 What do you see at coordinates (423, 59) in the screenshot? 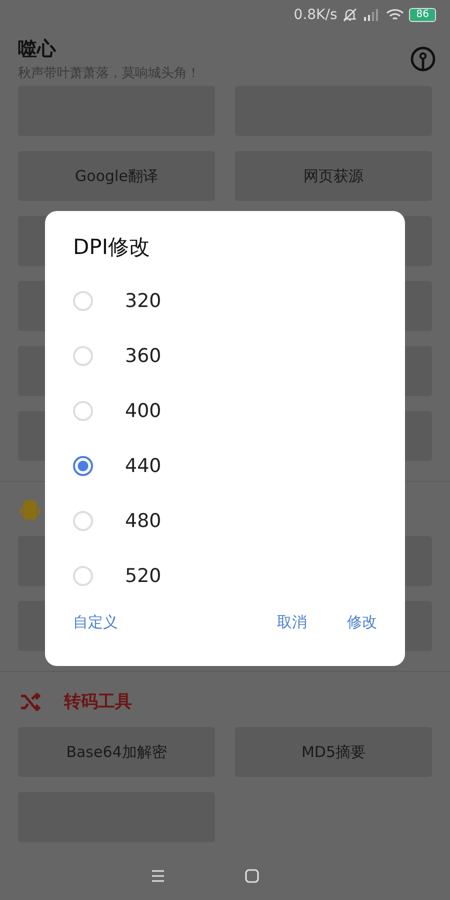
I see `info-icon` at bounding box center [423, 59].